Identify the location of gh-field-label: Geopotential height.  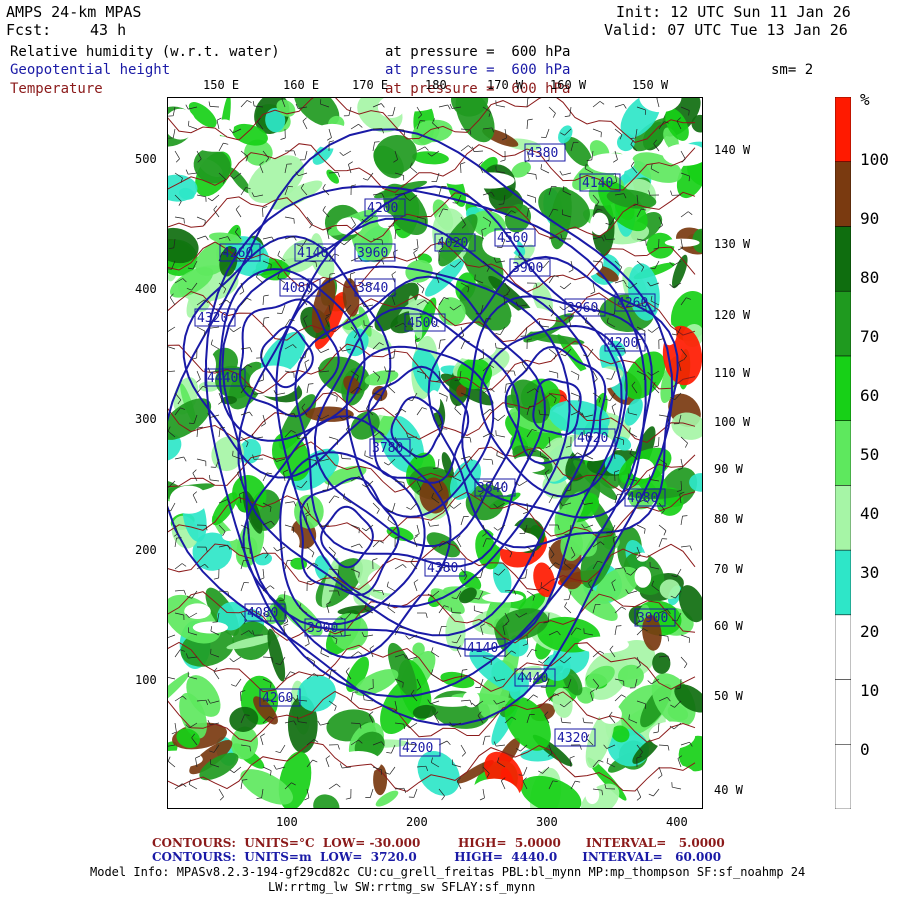
(90, 70).